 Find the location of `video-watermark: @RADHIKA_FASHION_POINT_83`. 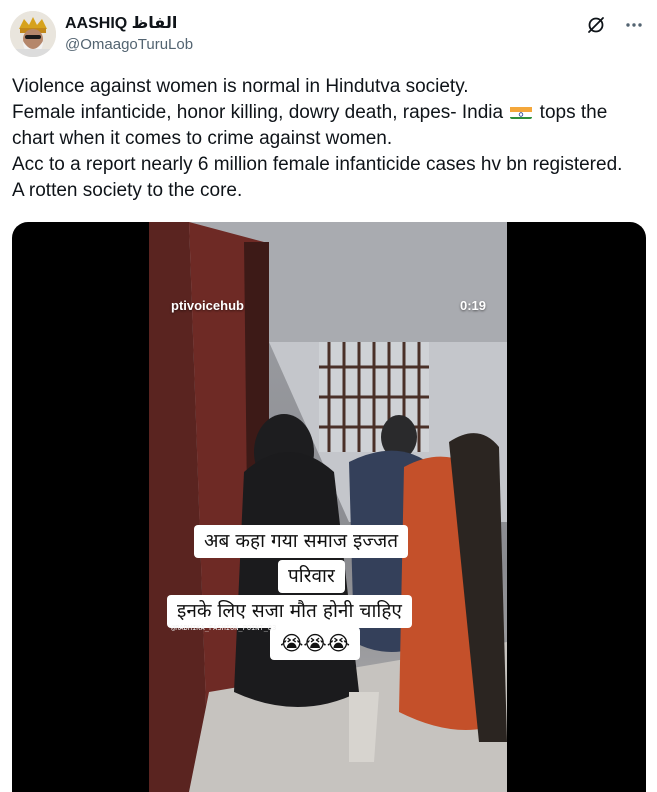

video-watermark: @RADHIKA_FASHION_POINT_83 is located at coordinates (224, 628).